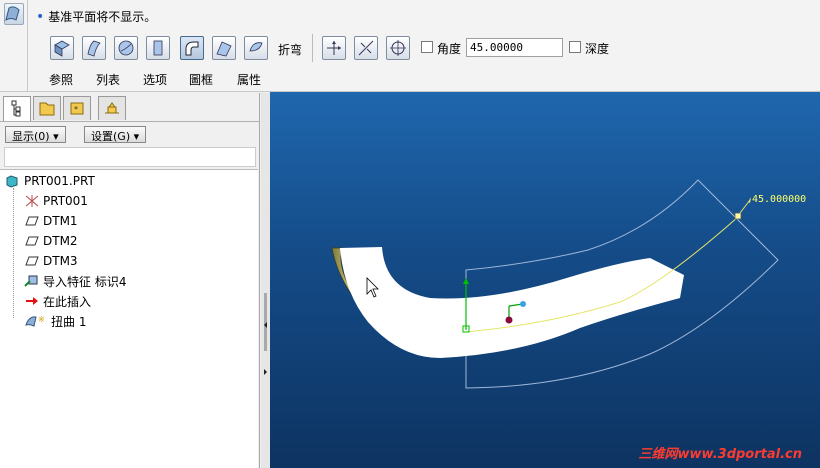 This screenshot has height=468, width=820. What do you see at coordinates (65, 201) in the screenshot?
I see `tree-item-label: PRT001` at bounding box center [65, 201].